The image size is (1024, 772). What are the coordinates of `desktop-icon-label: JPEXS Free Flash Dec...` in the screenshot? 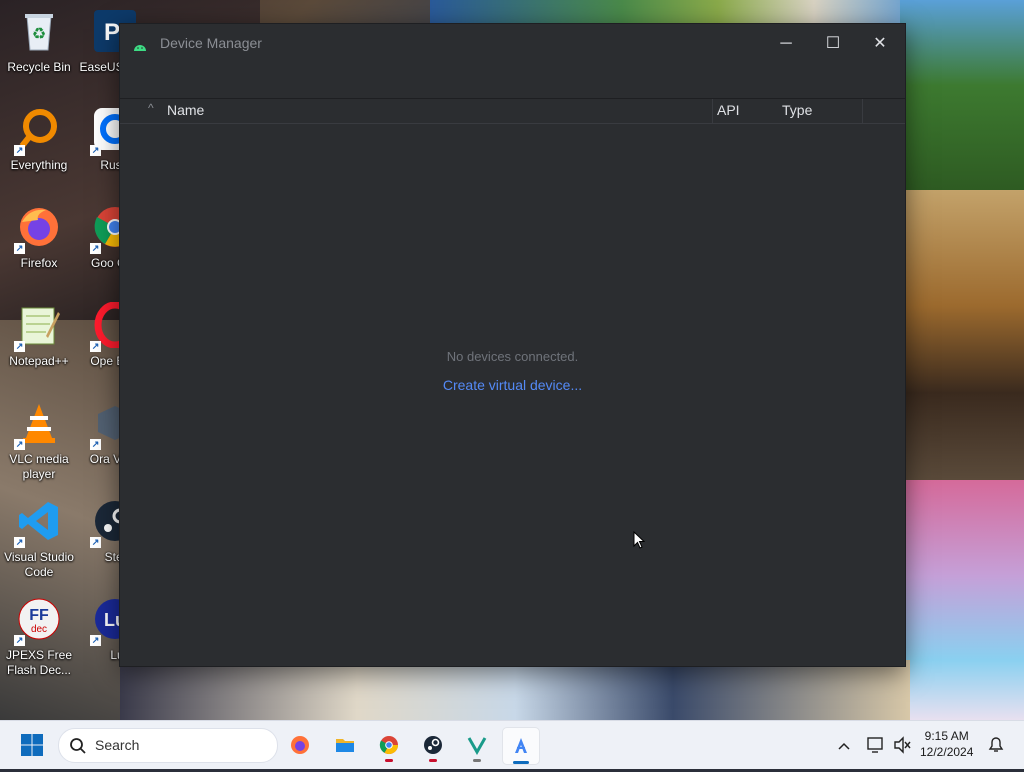 It's located at (39, 662).